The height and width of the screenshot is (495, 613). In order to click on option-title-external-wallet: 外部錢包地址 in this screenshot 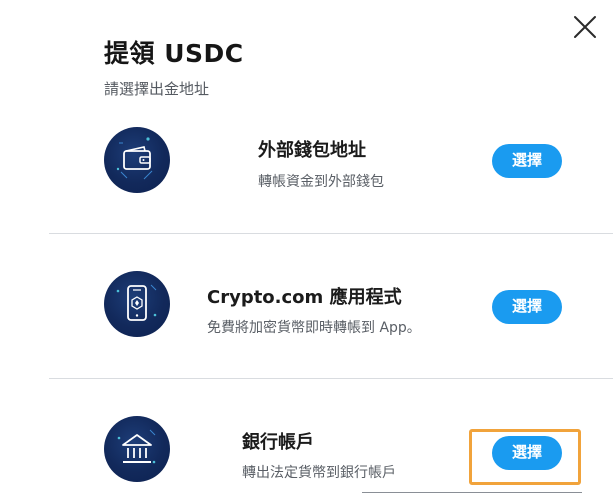, I will do `click(312, 150)`.